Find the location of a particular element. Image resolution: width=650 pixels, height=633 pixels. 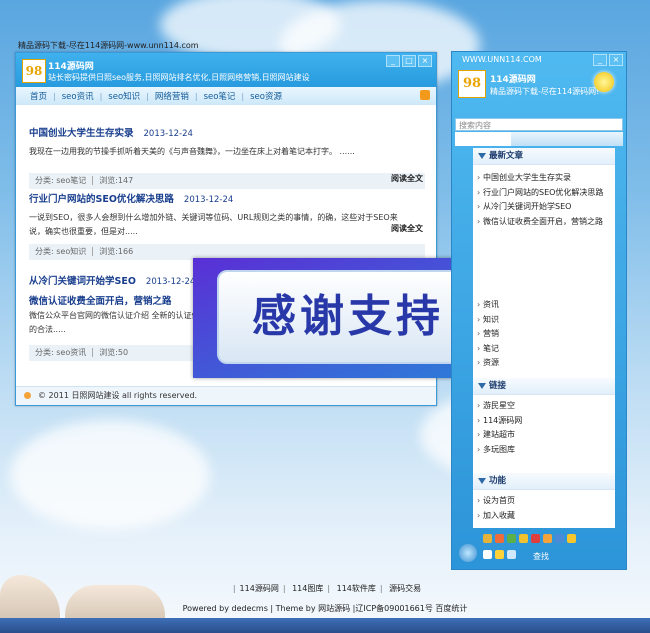

latest-item: 从冷门关键词开始学SEO is located at coordinates (544, 207).